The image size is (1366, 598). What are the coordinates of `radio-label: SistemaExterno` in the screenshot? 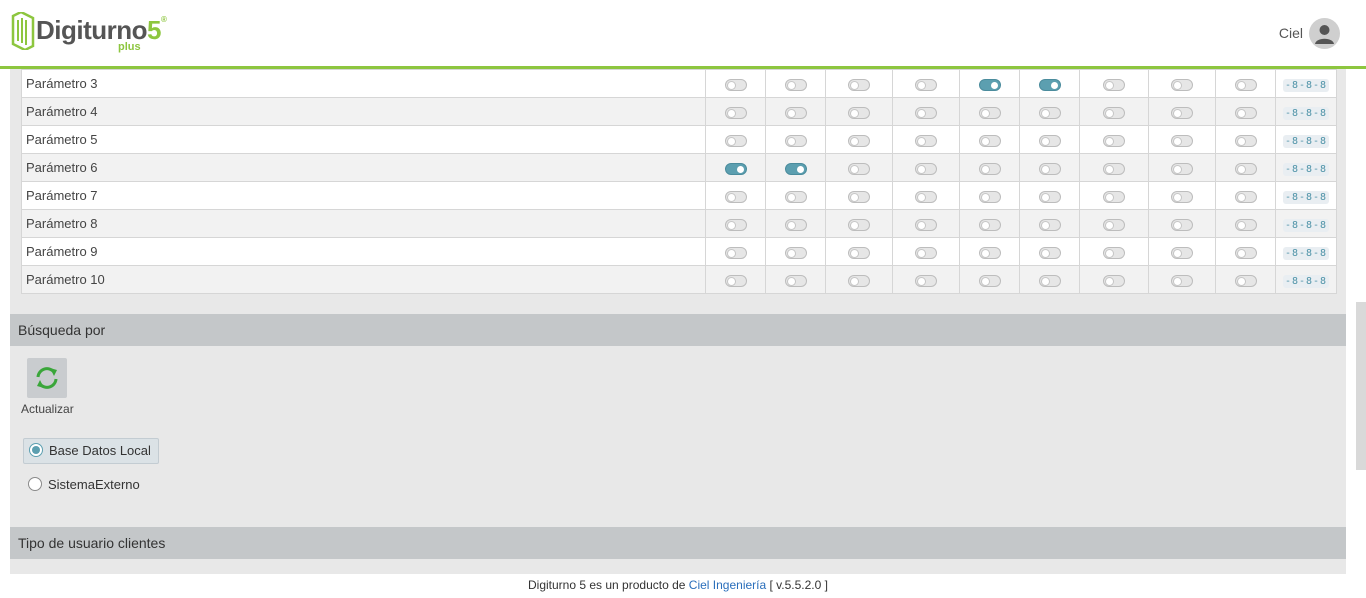 It's located at (94, 484).